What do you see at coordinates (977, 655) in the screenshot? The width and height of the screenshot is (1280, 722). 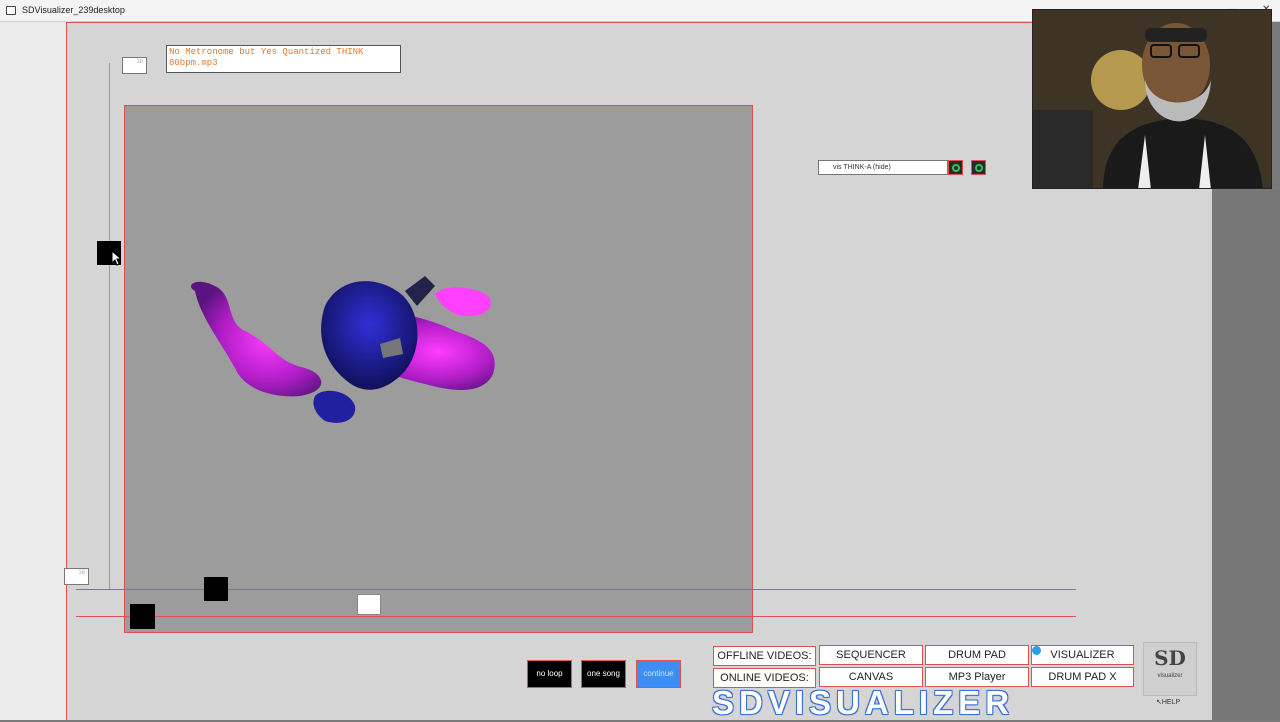 I see `drum-pad-button: DRUM PAD` at bounding box center [977, 655].